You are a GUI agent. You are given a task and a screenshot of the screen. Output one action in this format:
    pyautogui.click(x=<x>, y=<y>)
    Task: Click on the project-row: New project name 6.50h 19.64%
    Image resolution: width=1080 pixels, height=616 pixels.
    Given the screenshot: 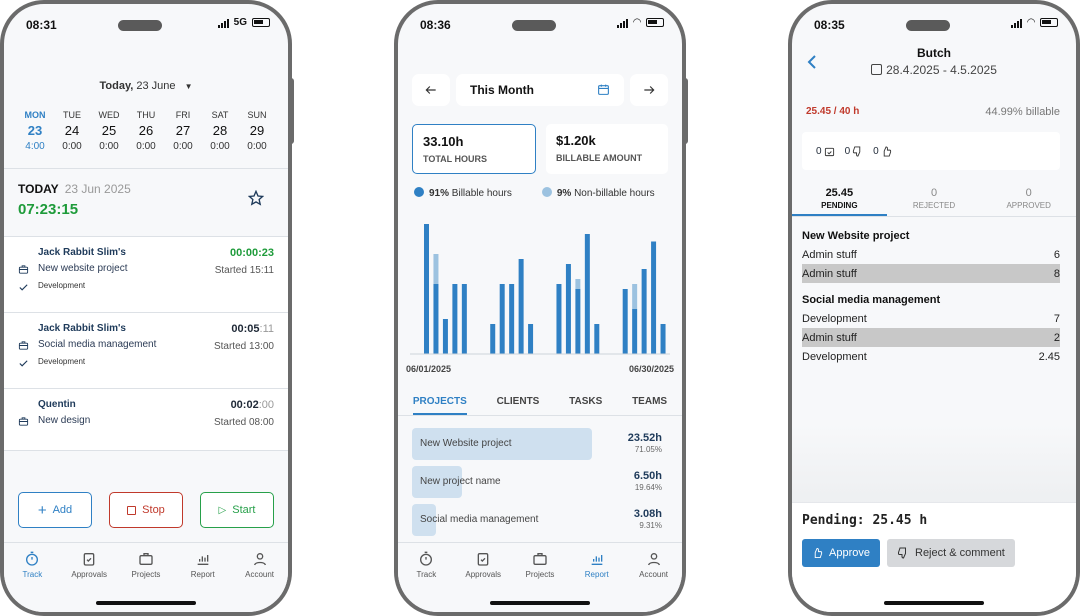 What is the action you would take?
    pyautogui.click(x=540, y=483)
    